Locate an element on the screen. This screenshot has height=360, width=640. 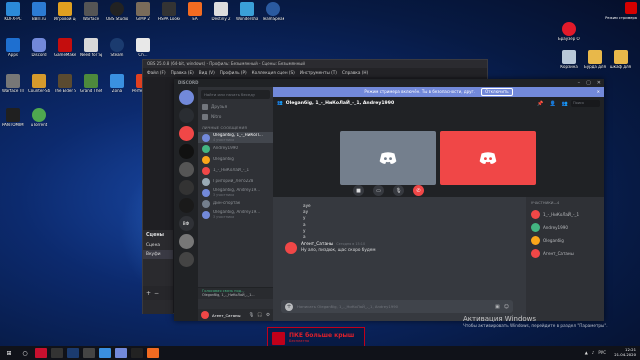
desktop-icon: uTorrent is located at coordinates (39, 118).